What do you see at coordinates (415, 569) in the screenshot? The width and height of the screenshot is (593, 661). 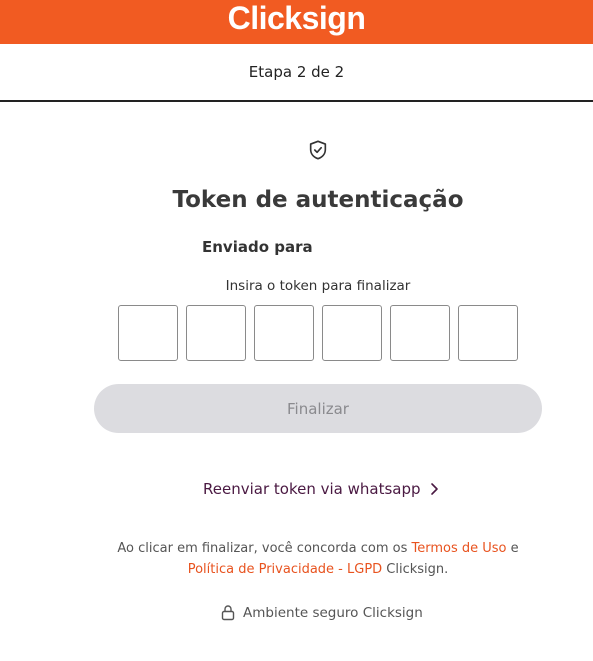 I see `legal-text-3: Clicksign.` at bounding box center [415, 569].